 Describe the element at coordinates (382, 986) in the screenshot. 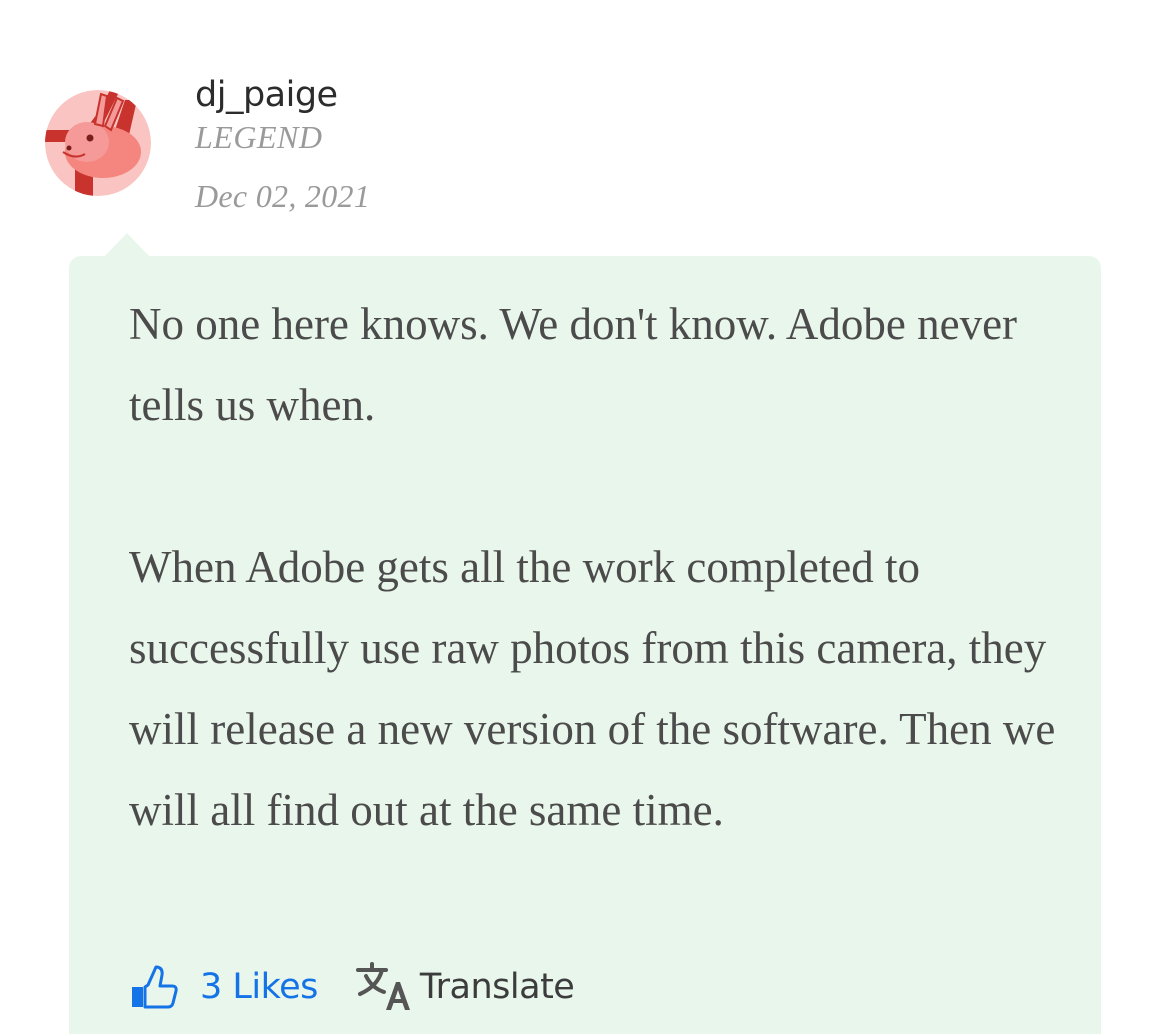

I see `translate-icon` at that location.